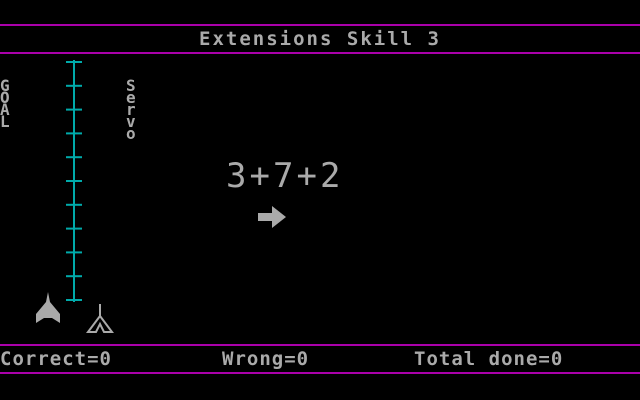 This screenshot has height=400, width=640. What do you see at coordinates (131, 133) in the screenshot?
I see `servo-letter: o` at bounding box center [131, 133].